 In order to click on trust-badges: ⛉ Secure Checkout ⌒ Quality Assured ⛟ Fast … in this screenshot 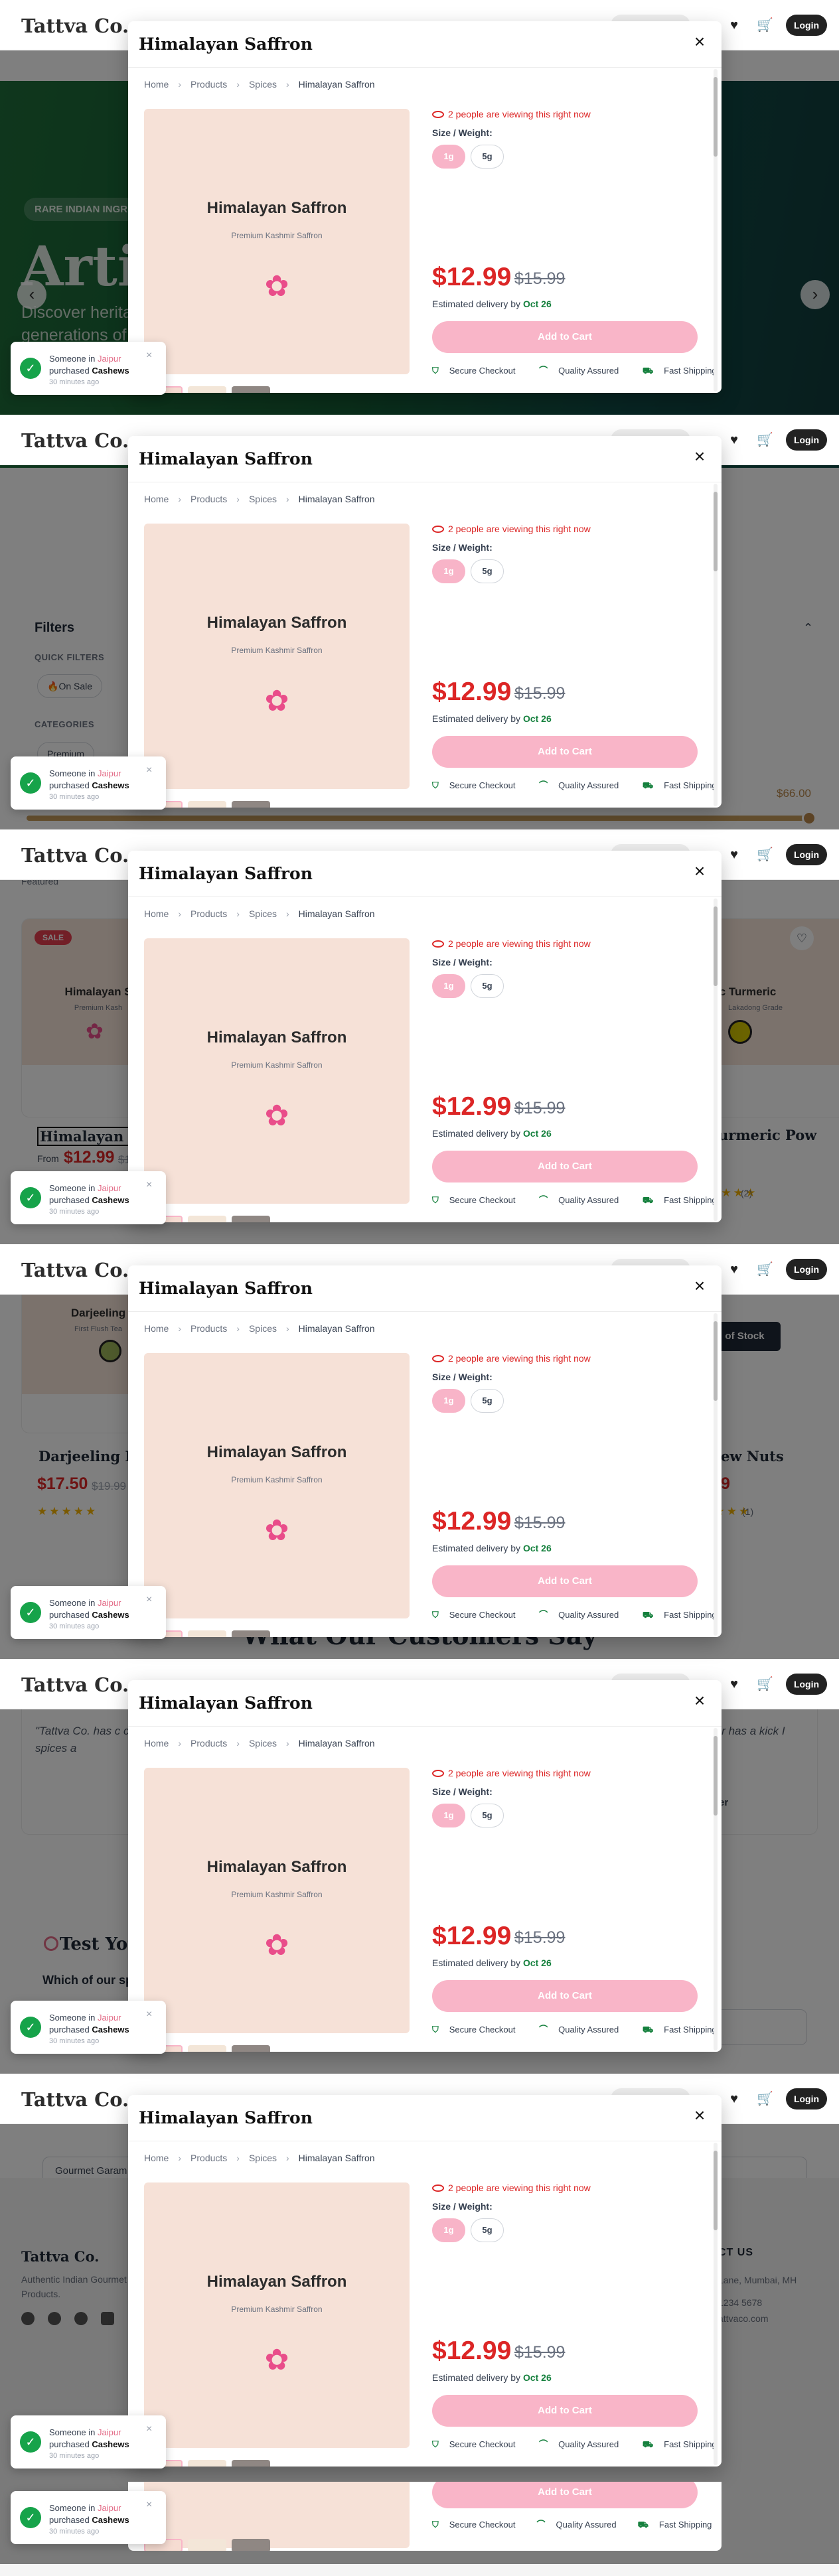, I will do `click(577, 2030)`.